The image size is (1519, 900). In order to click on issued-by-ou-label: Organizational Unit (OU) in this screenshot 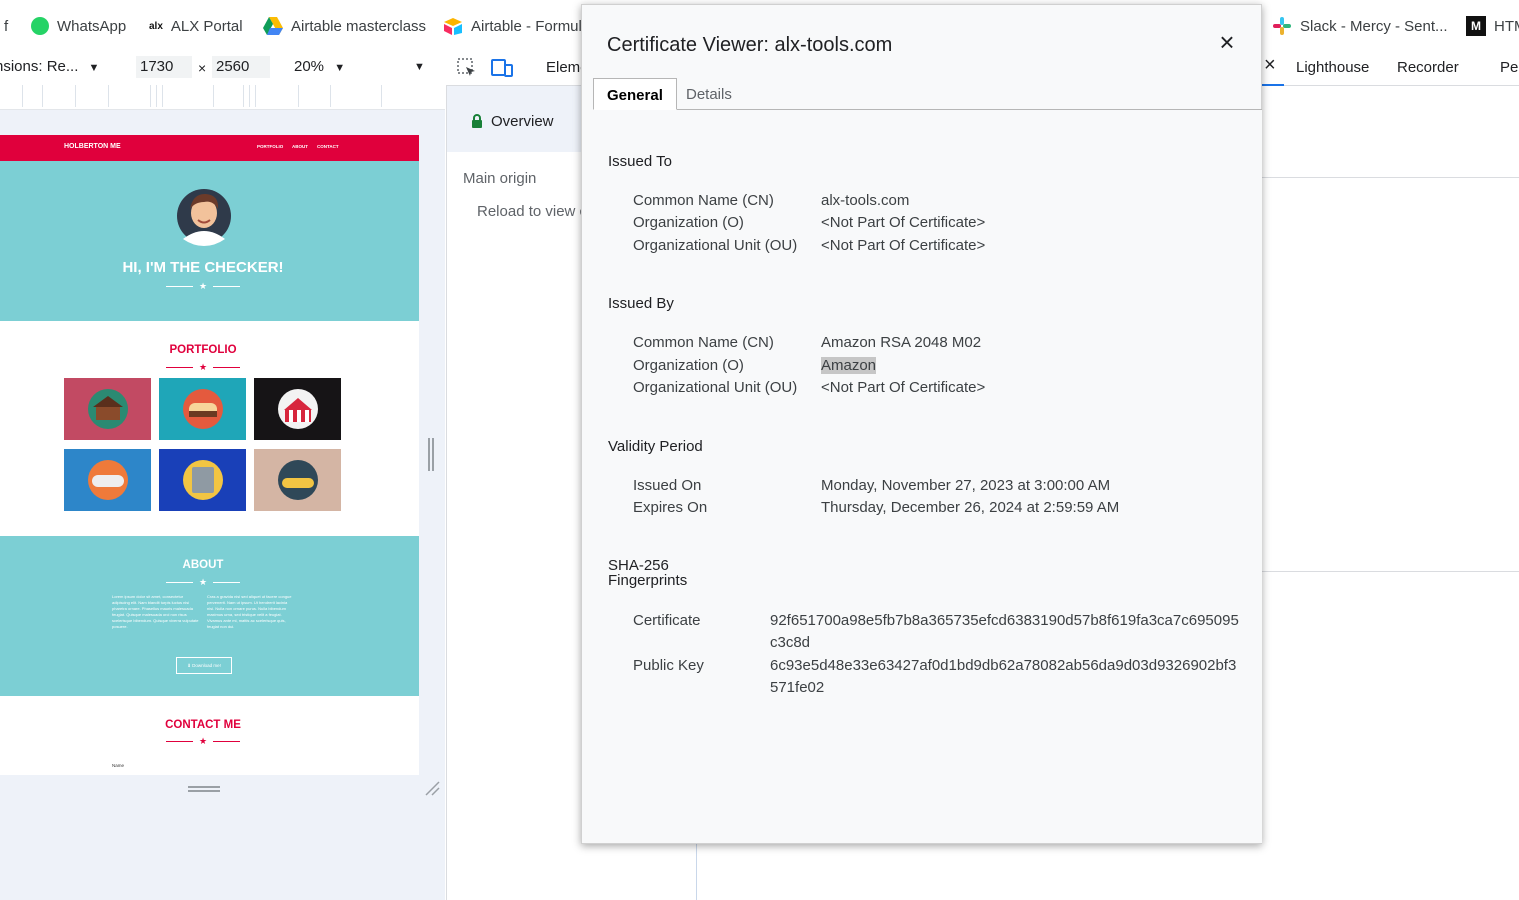, I will do `click(715, 387)`.